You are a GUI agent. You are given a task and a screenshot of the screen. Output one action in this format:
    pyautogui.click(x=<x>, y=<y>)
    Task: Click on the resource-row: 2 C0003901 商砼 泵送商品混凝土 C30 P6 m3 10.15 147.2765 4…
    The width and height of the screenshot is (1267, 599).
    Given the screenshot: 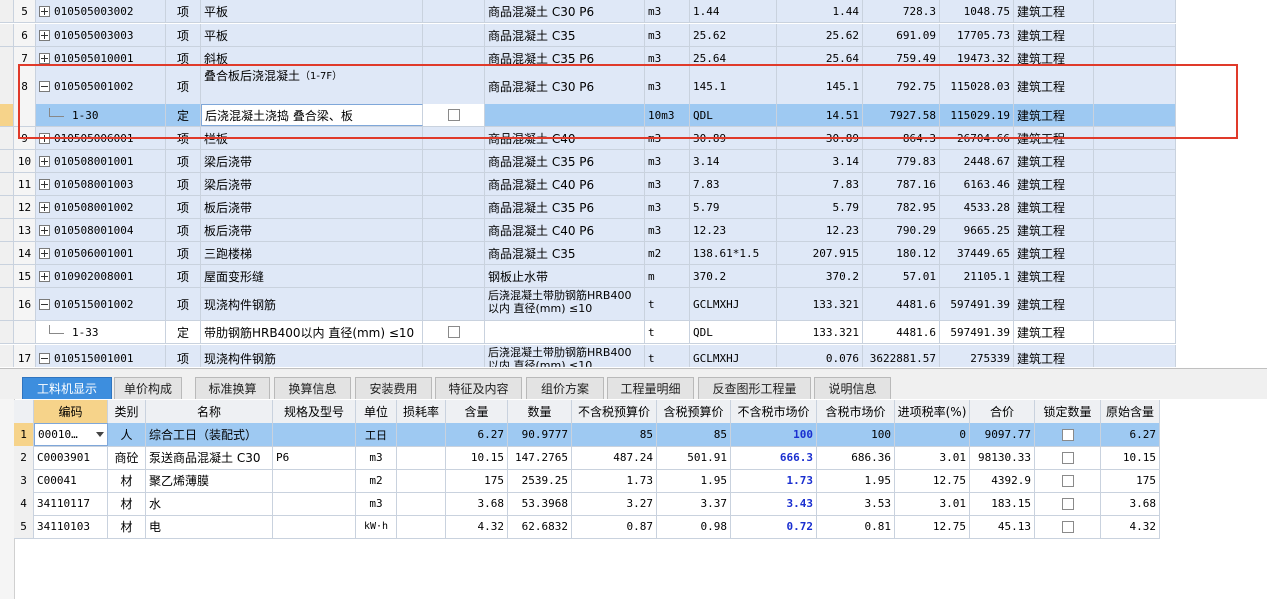 What is the action you would take?
    pyautogui.click(x=587, y=458)
    